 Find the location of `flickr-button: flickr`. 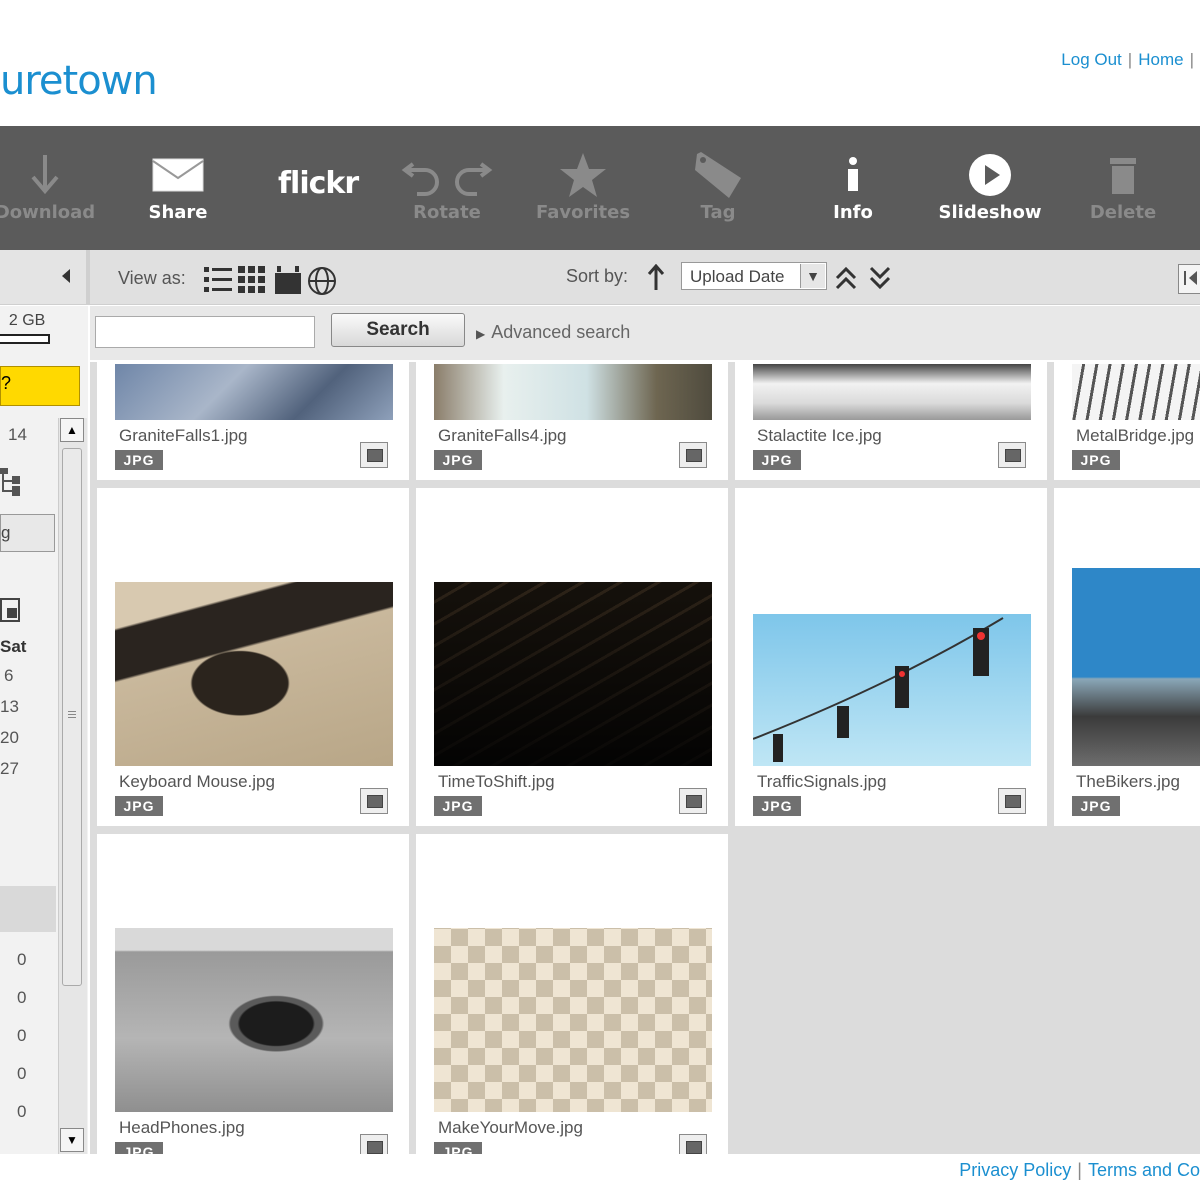

flickr-button: flickr is located at coordinates (318, 183).